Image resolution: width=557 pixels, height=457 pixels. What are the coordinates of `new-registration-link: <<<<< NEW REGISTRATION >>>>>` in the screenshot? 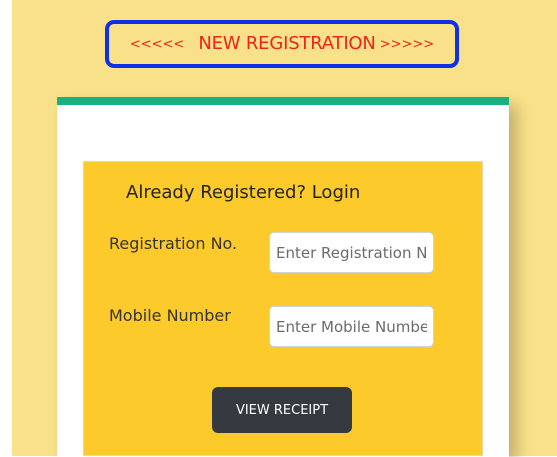 It's located at (282, 44).